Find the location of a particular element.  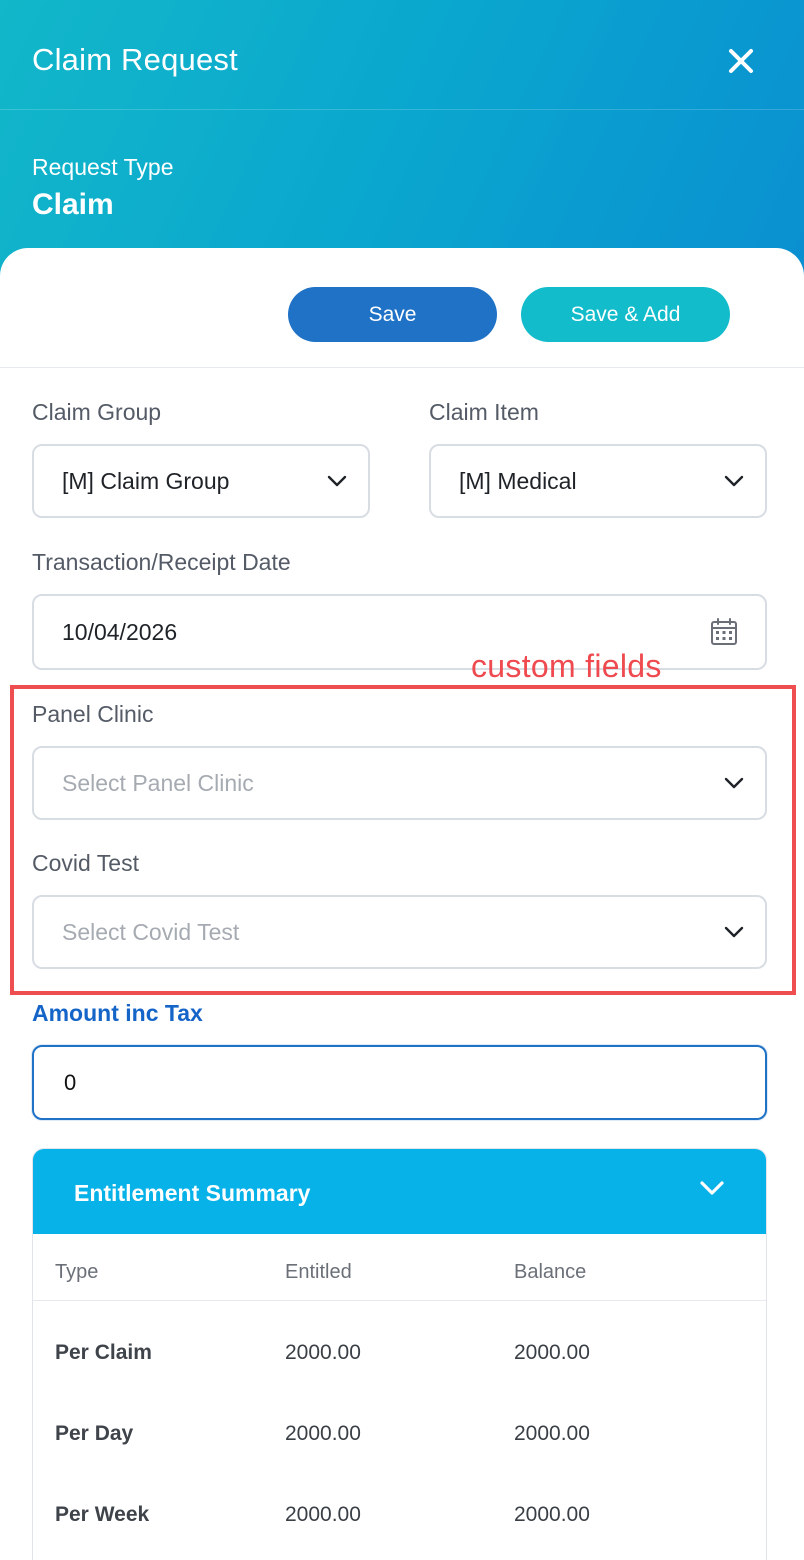

calendar-icon is located at coordinates (724, 632).